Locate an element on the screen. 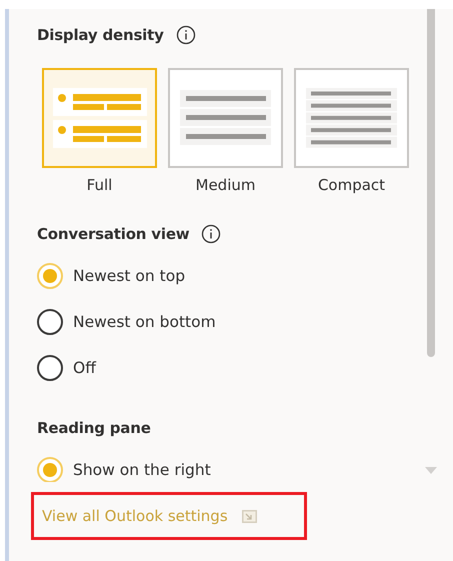  option-label: Medium is located at coordinates (226, 185).